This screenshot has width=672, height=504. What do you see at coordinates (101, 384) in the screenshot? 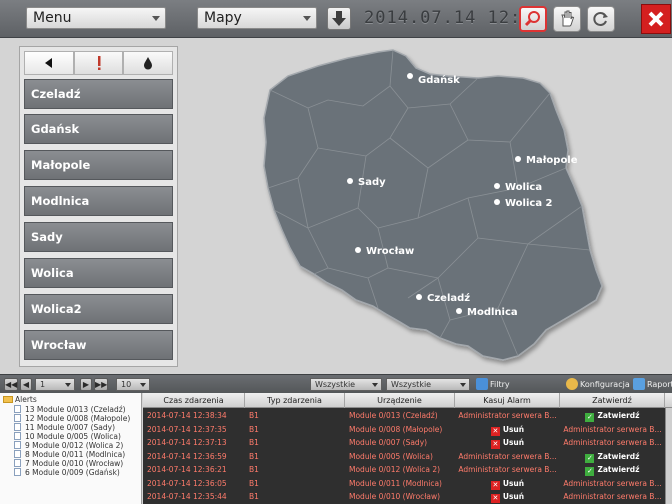
I see `last-page-button: ▶▶` at bounding box center [101, 384].